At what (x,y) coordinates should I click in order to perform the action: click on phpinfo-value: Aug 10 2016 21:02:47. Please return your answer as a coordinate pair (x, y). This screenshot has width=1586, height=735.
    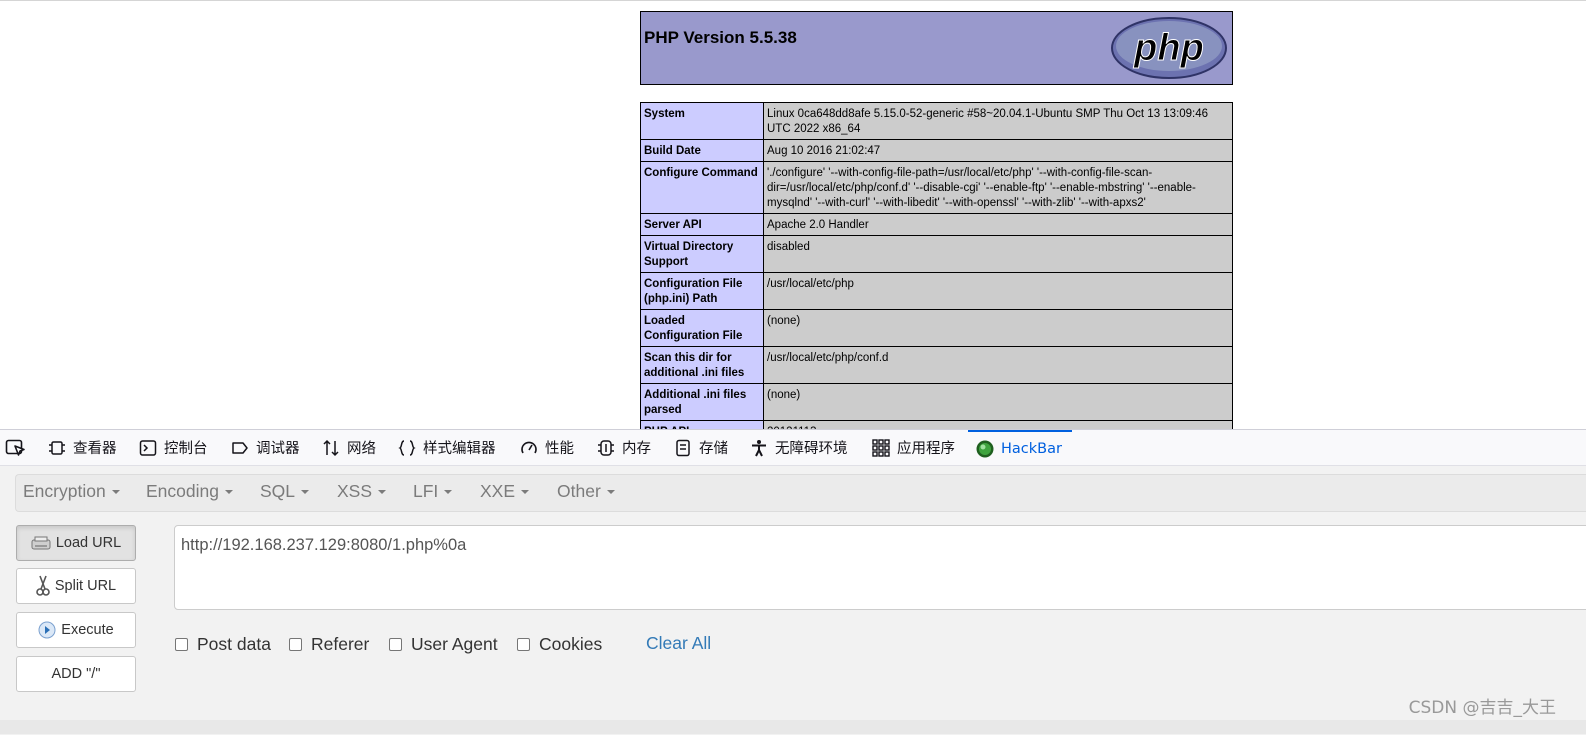
    Looking at the image, I should click on (998, 150).